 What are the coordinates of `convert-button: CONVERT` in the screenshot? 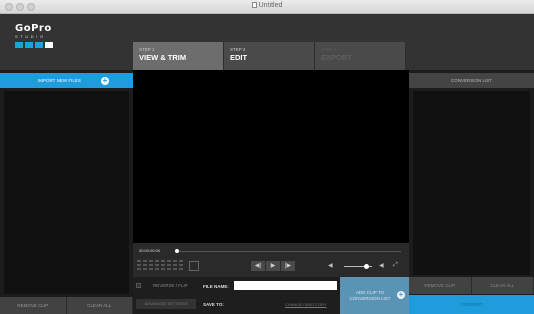 It's located at (471, 304).